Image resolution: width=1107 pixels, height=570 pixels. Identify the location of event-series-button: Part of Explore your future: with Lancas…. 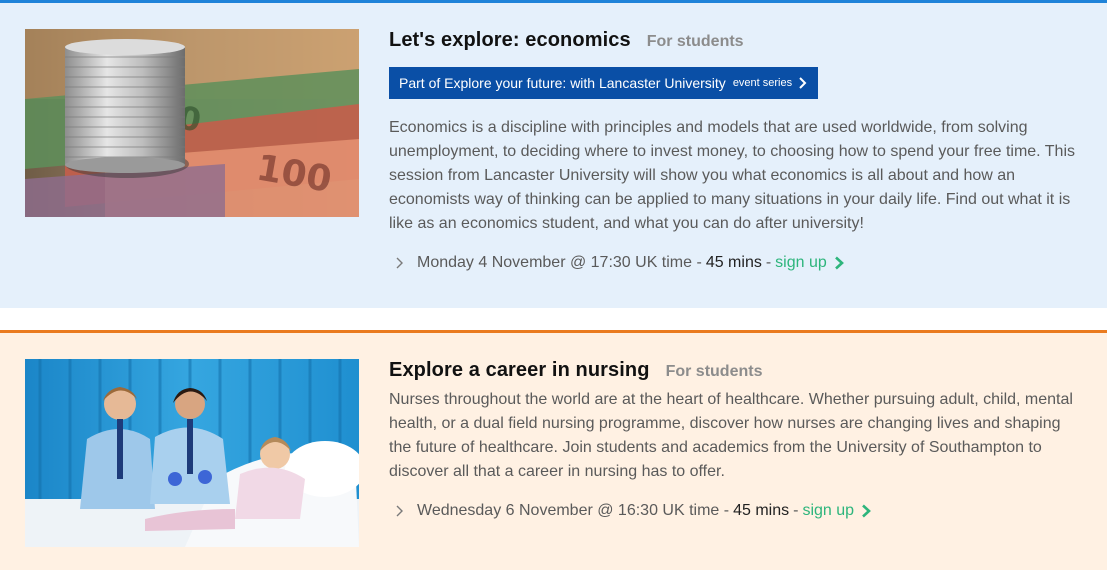
(604, 83).